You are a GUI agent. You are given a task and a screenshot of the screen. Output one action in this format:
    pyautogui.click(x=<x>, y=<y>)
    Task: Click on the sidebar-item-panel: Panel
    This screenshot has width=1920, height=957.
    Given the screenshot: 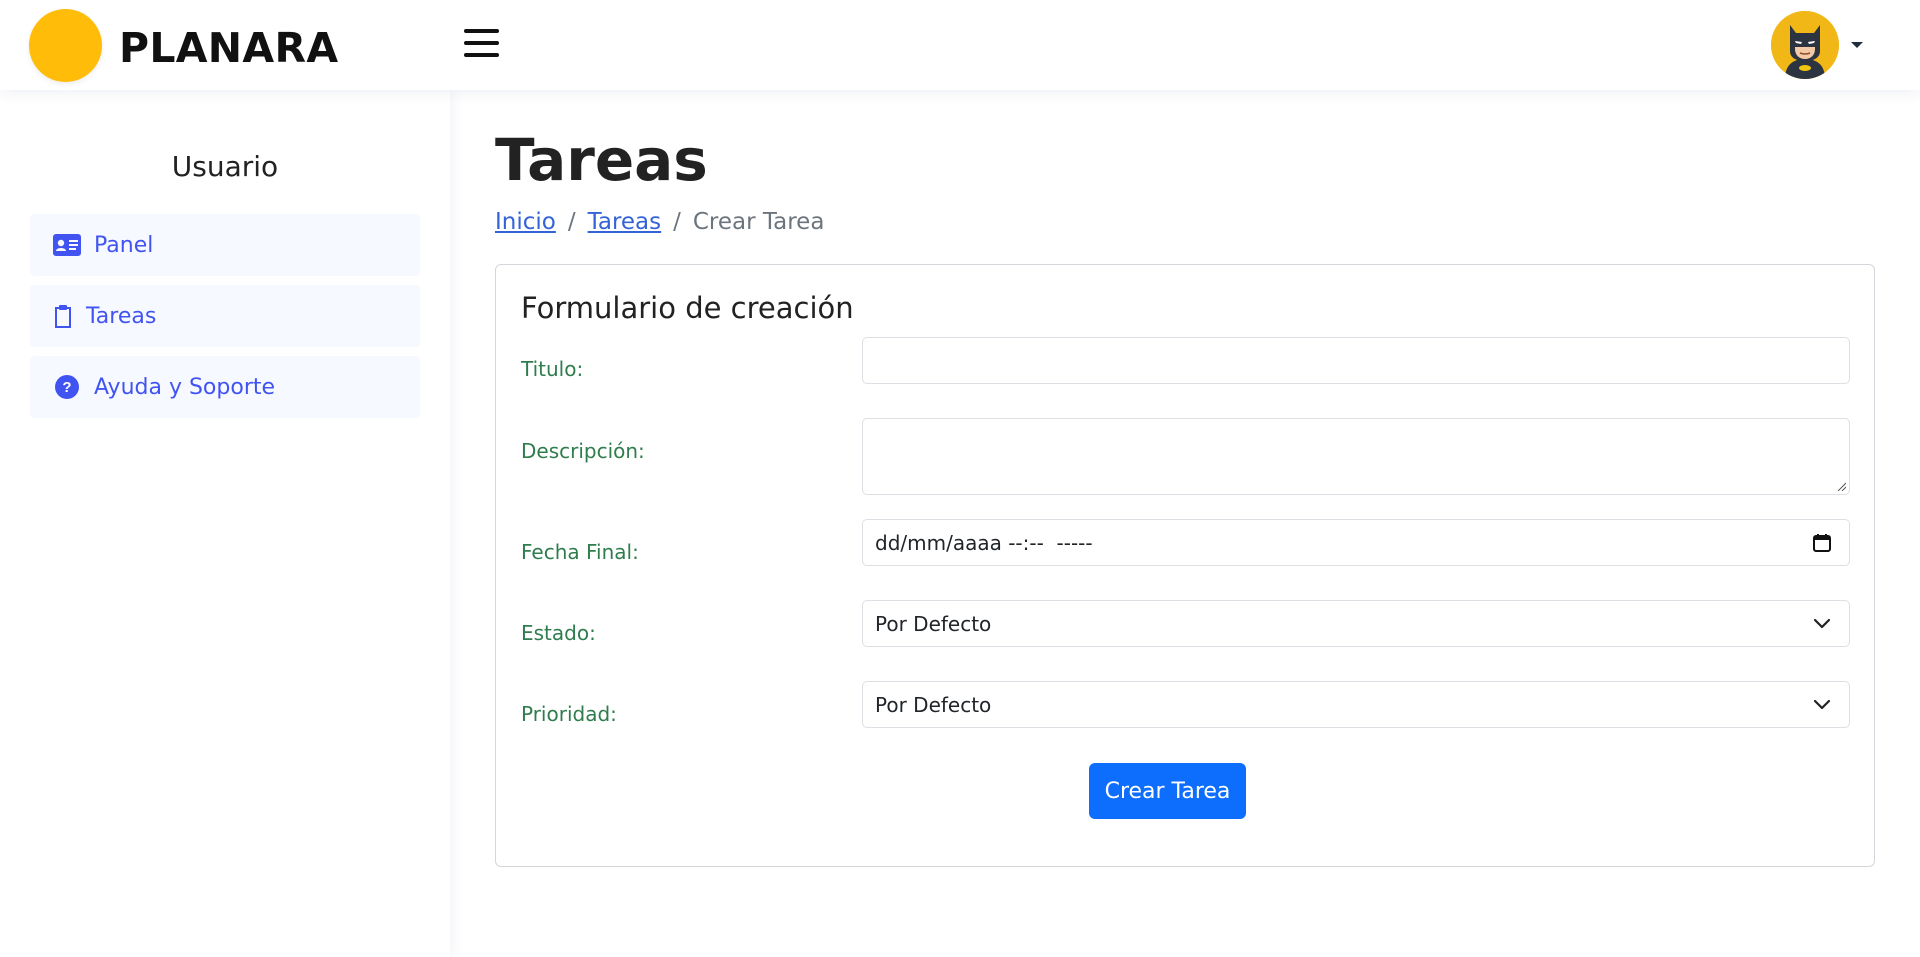 What is the action you would take?
    pyautogui.click(x=225, y=245)
    